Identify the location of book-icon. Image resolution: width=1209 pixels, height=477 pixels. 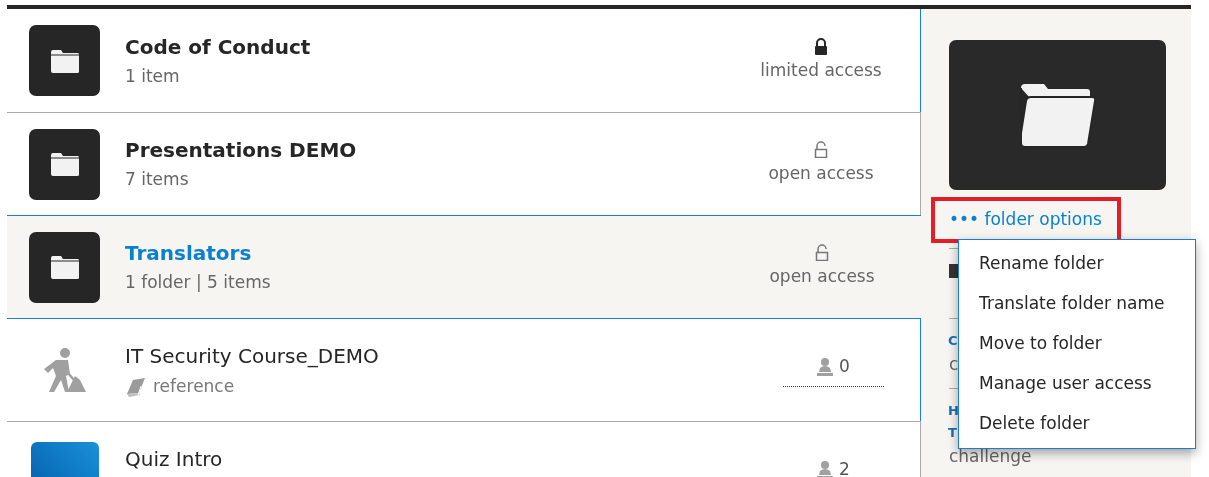
(136, 386).